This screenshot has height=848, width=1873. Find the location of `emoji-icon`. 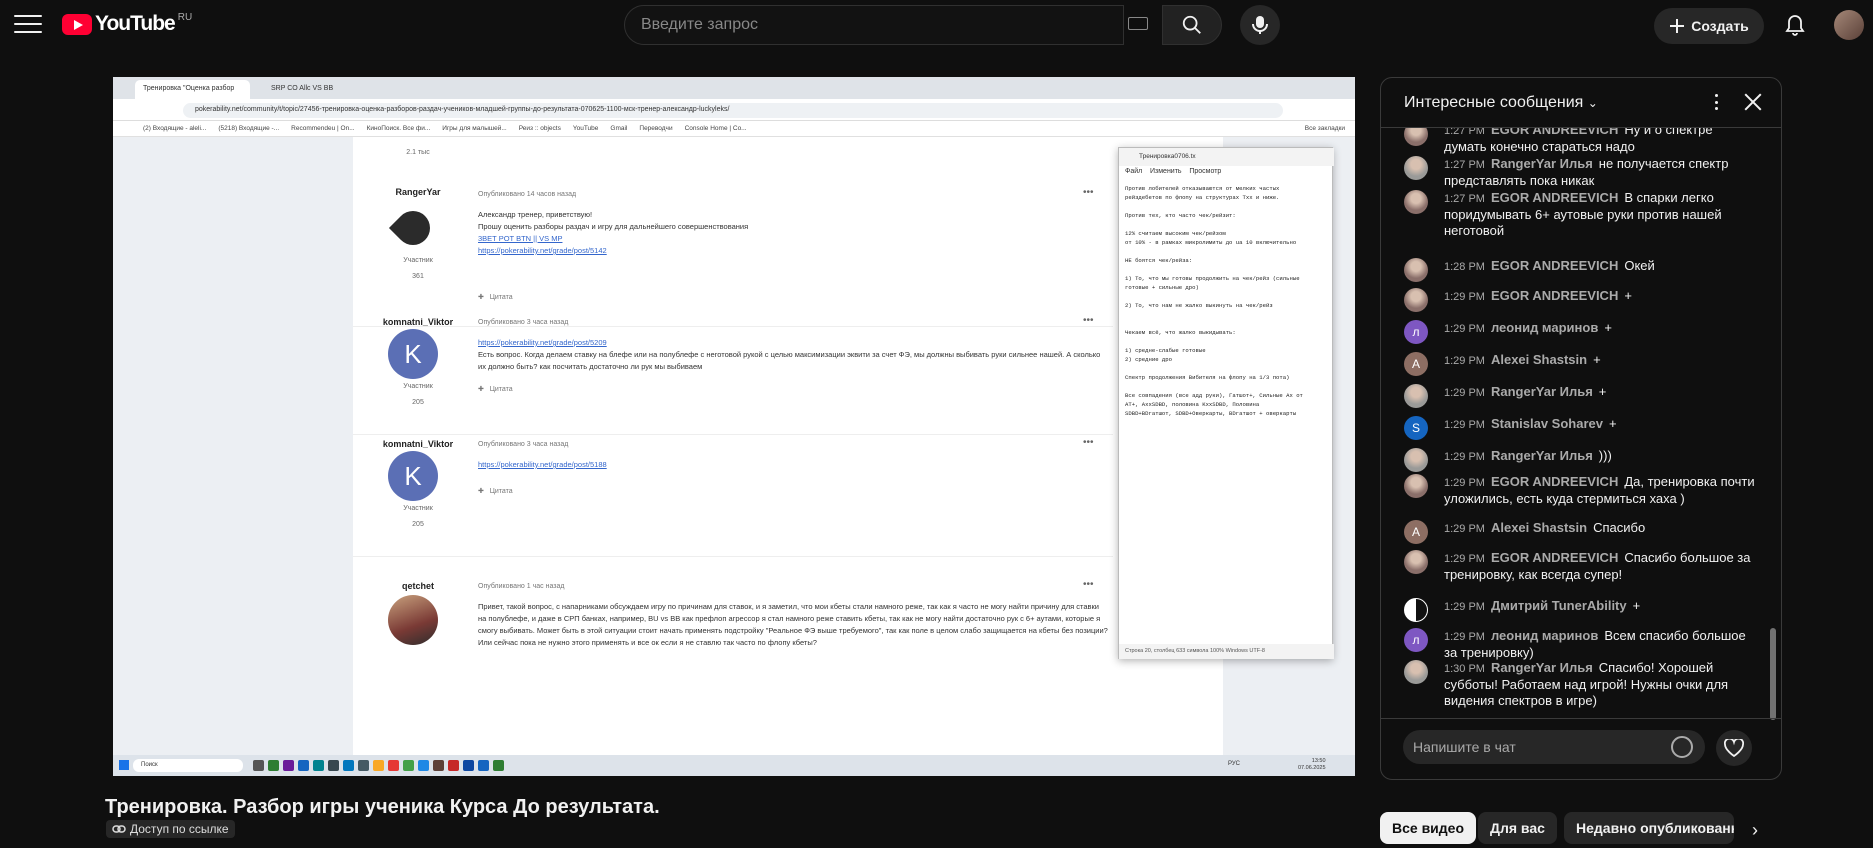

emoji-icon is located at coordinates (1682, 747).